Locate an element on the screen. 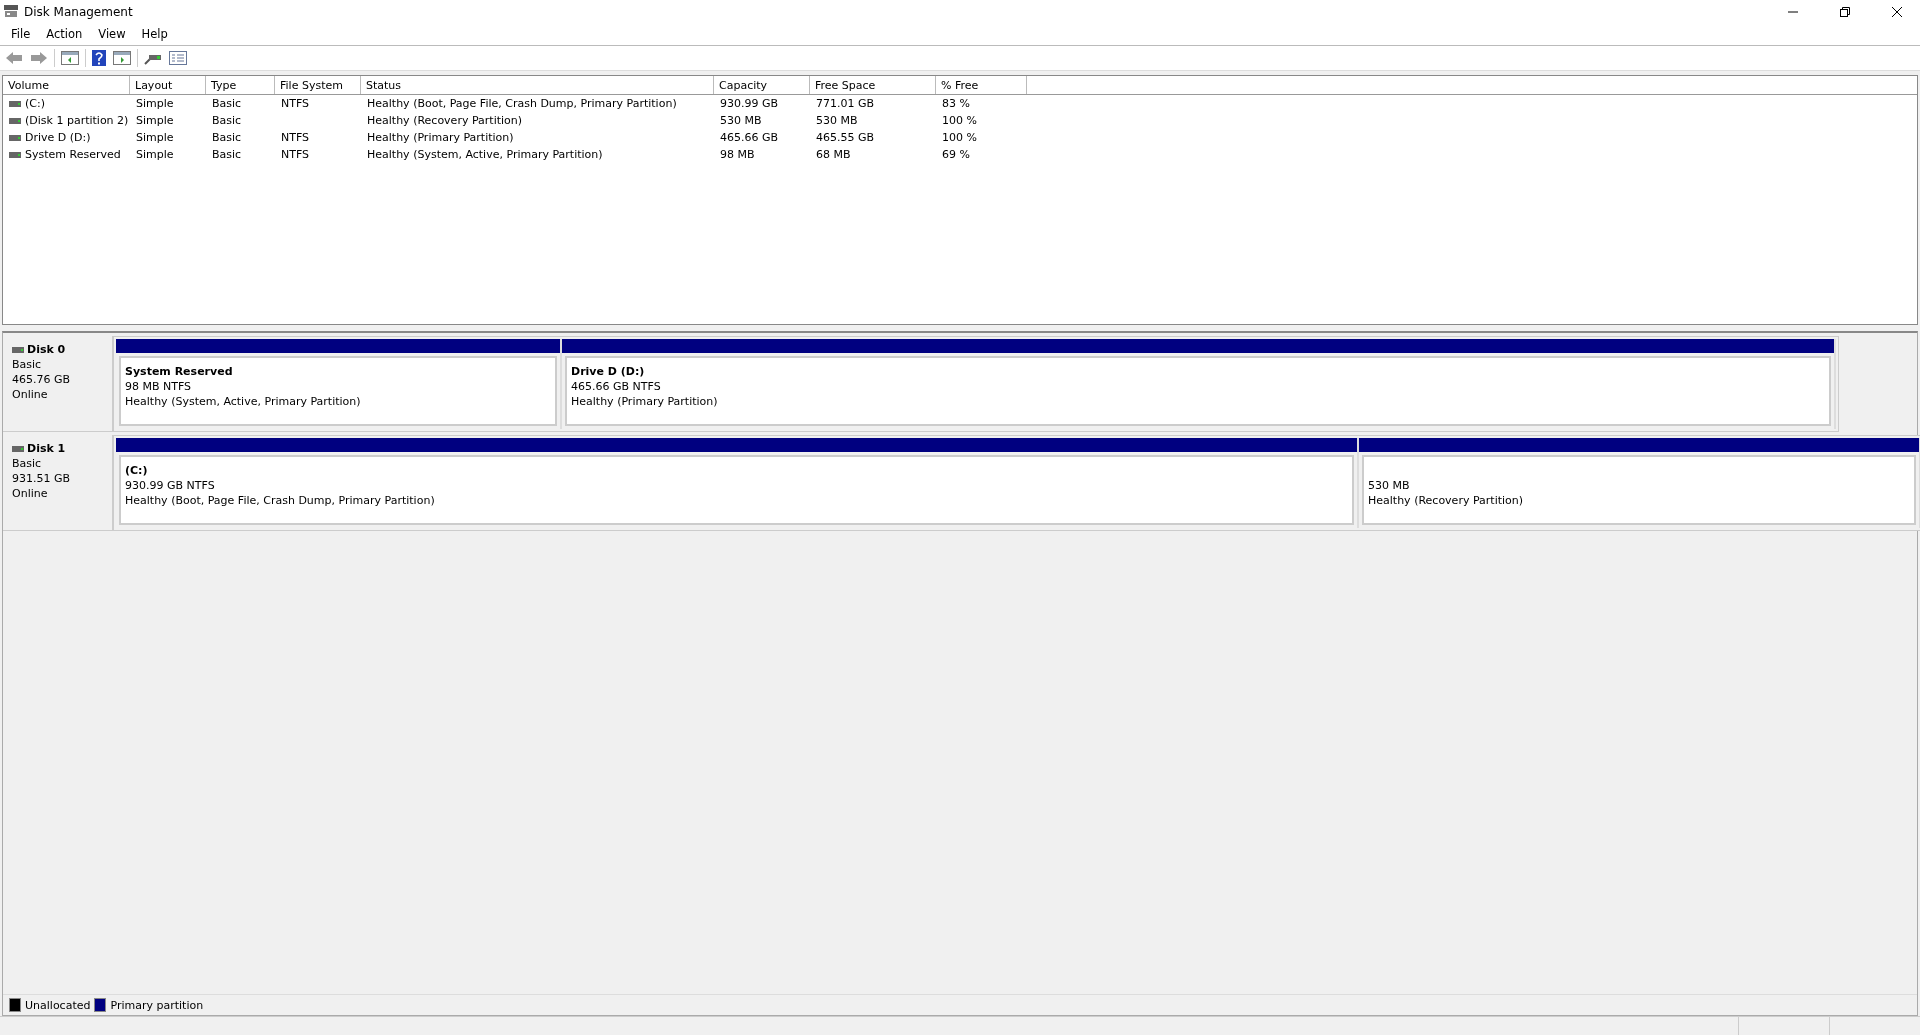 The image size is (1920, 1035). back-button is located at coordinates (14, 58).